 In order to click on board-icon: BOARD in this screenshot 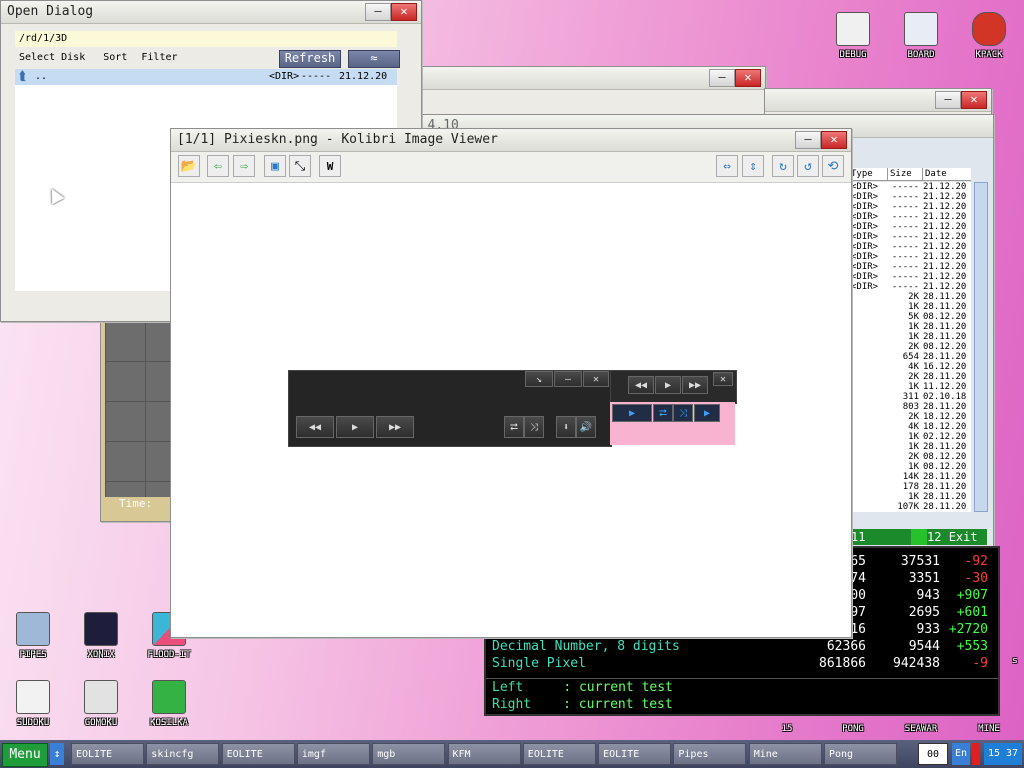, I will do `click(921, 36)`.